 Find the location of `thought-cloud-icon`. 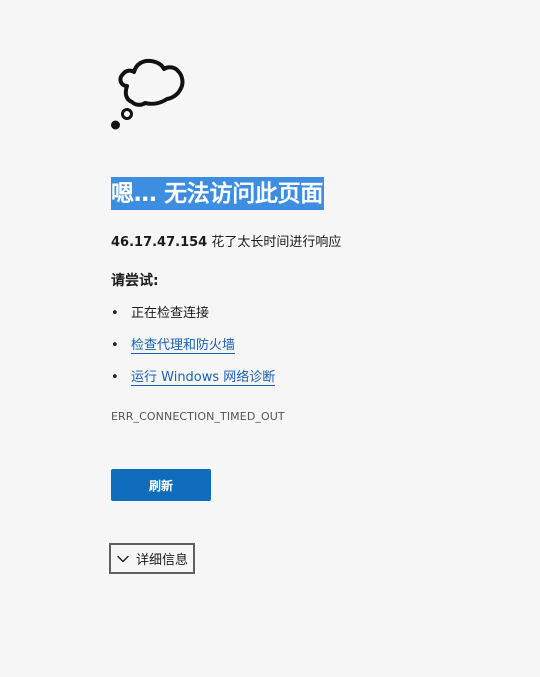

thought-cloud-icon is located at coordinates (148, 94).